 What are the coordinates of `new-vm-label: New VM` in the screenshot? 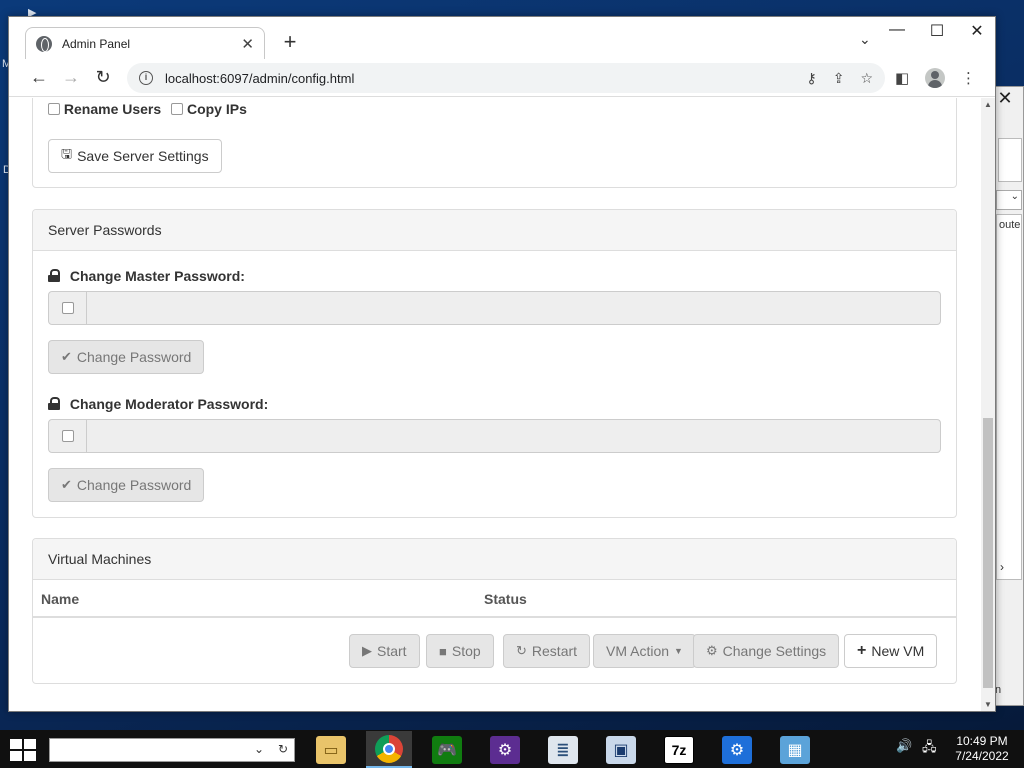 It's located at (898, 651).